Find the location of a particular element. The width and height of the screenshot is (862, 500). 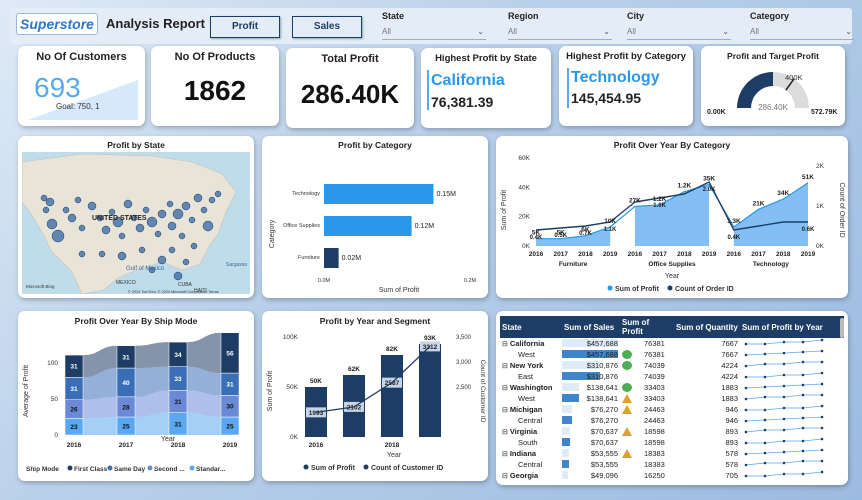

trend-ytick: 40K is located at coordinates (524, 187).